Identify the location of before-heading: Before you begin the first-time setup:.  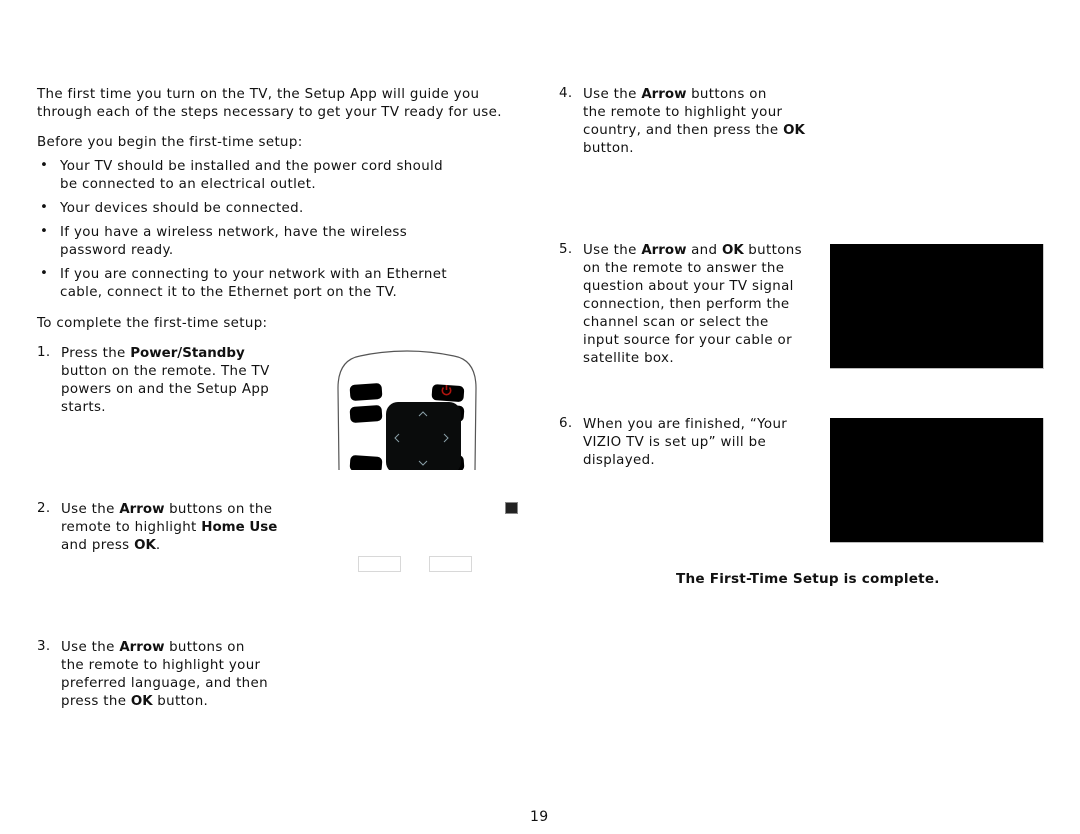
(170, 142).